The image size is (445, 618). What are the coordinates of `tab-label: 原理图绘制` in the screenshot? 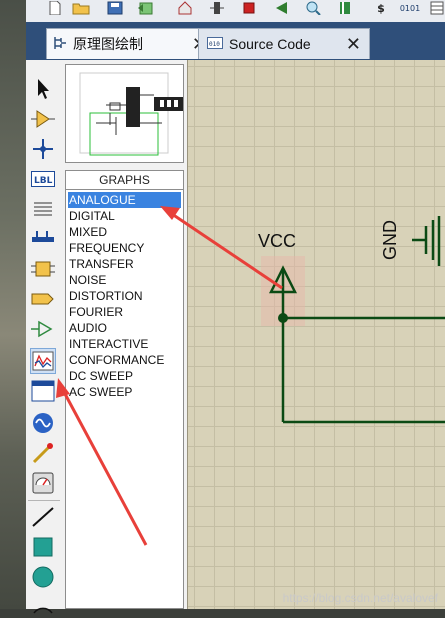 It's located at (108, 44).